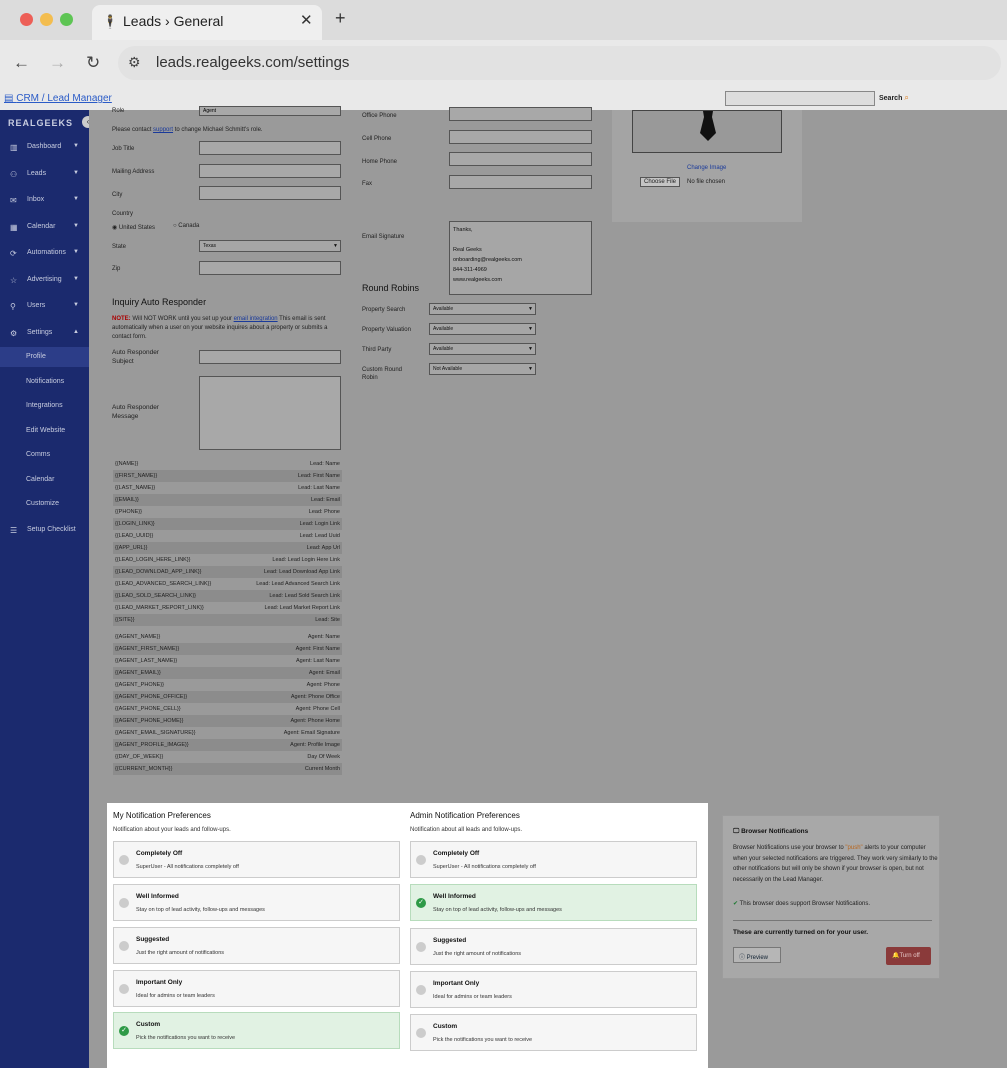 This screenshot has width=1007, height=1068. What do you see at coordinates (57, 63) in the screenshot?
I see `forward-icon: →` at bounding box center [57, 63].